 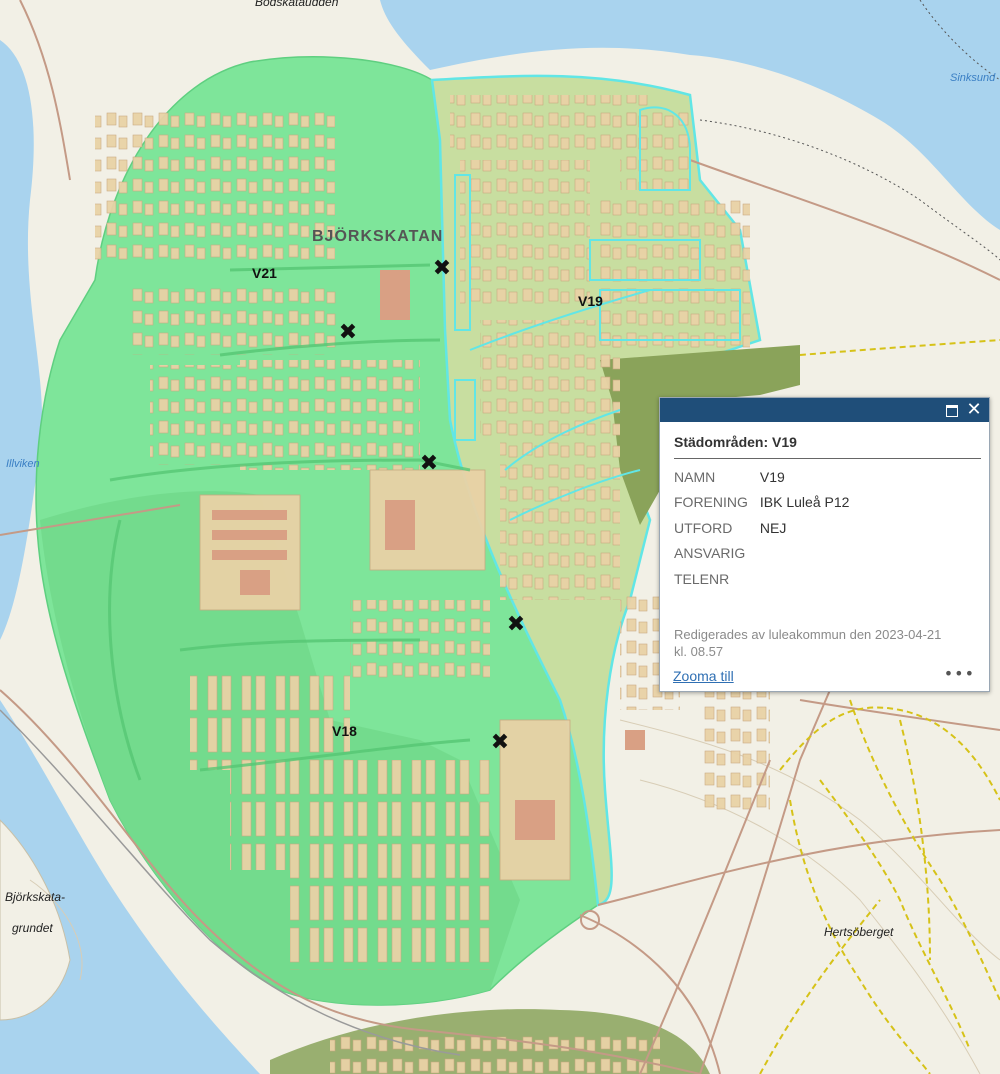 I want to click on attribute-row: ANSVARIG, so click(x=761, y=554).